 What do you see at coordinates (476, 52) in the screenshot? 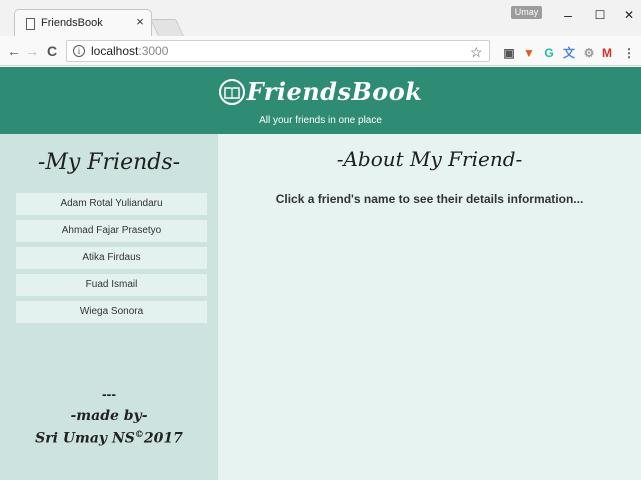
I see `bookmark-star-icon: ☆` at bounding box center [476, 52].